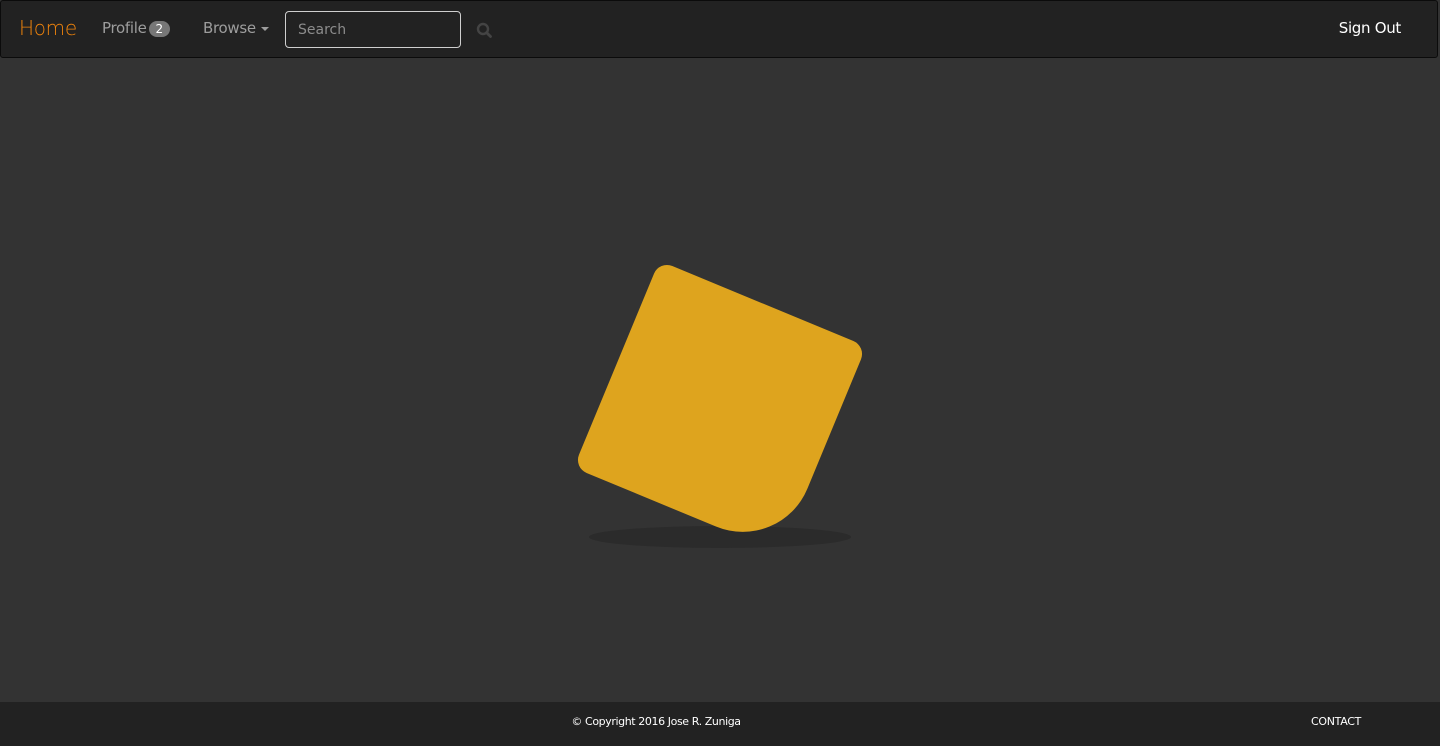 This screenshot has height=746, width=1440. Describe the element at coordinates (373, 29) in the screenshot. I see `search-input` at that location.